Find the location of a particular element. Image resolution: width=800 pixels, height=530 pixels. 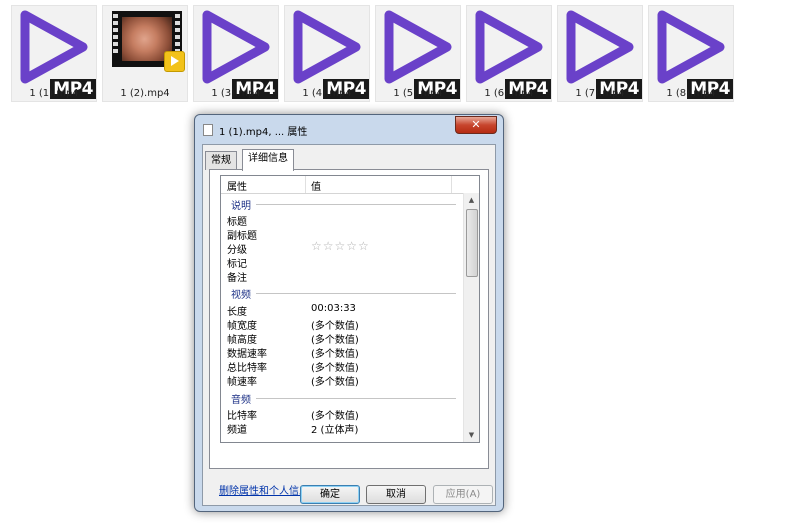

file-tile: MP4 1 (4).mp4 is located at coordinates (327, 53).